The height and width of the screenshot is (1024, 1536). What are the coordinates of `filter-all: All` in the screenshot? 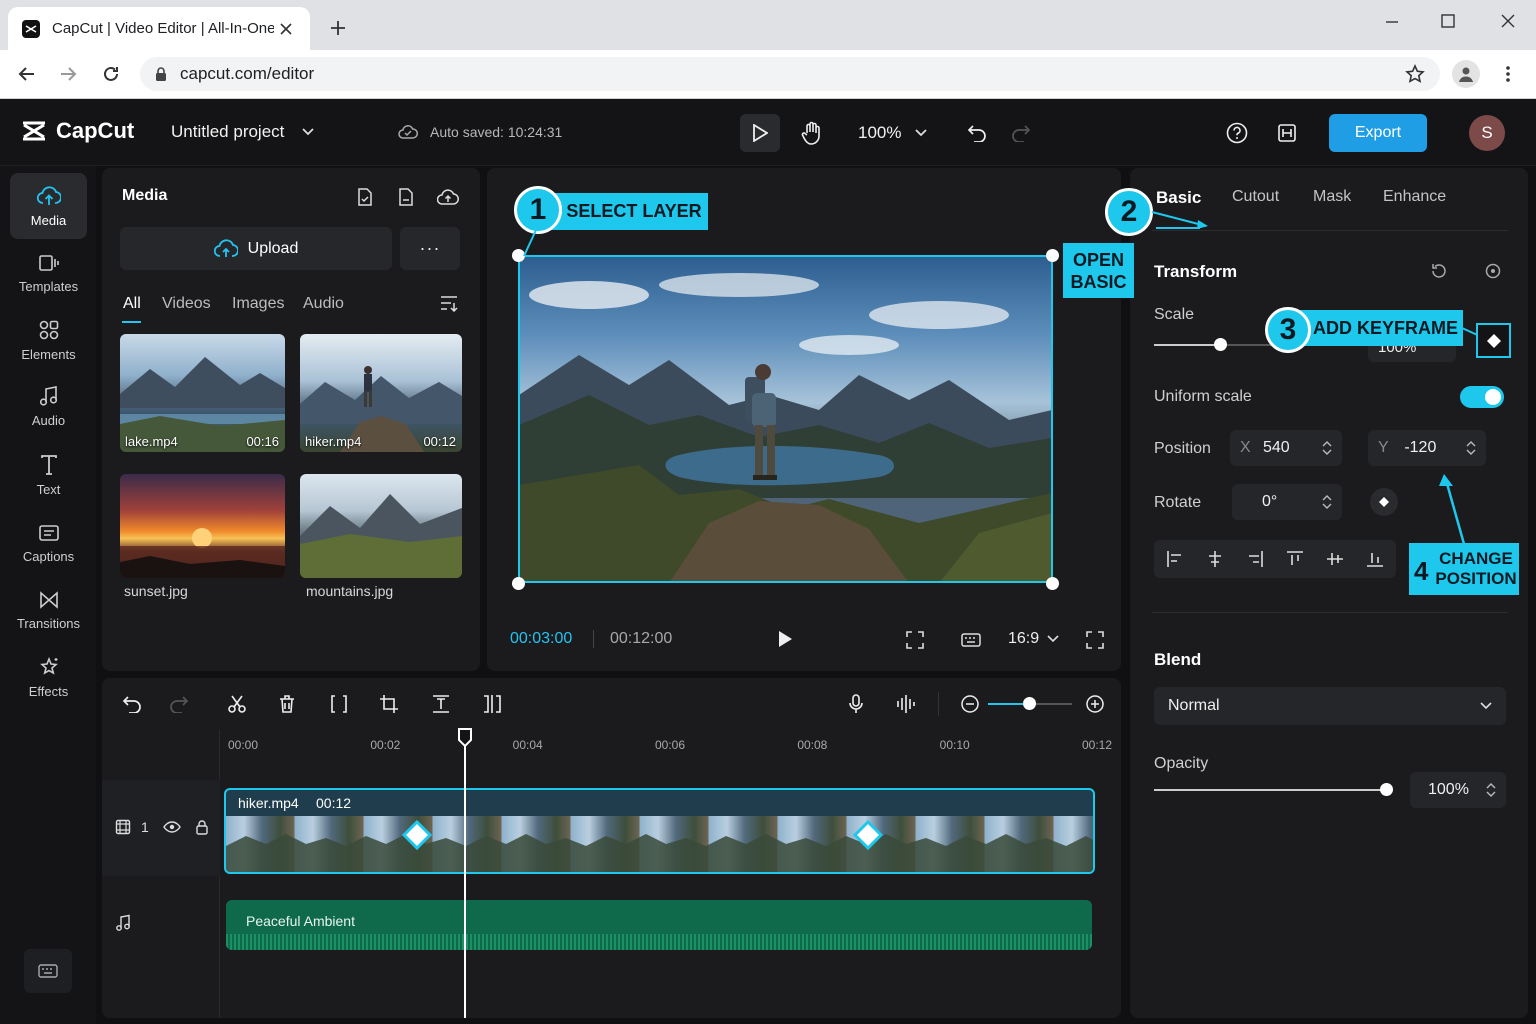 It's located at (132, 304).